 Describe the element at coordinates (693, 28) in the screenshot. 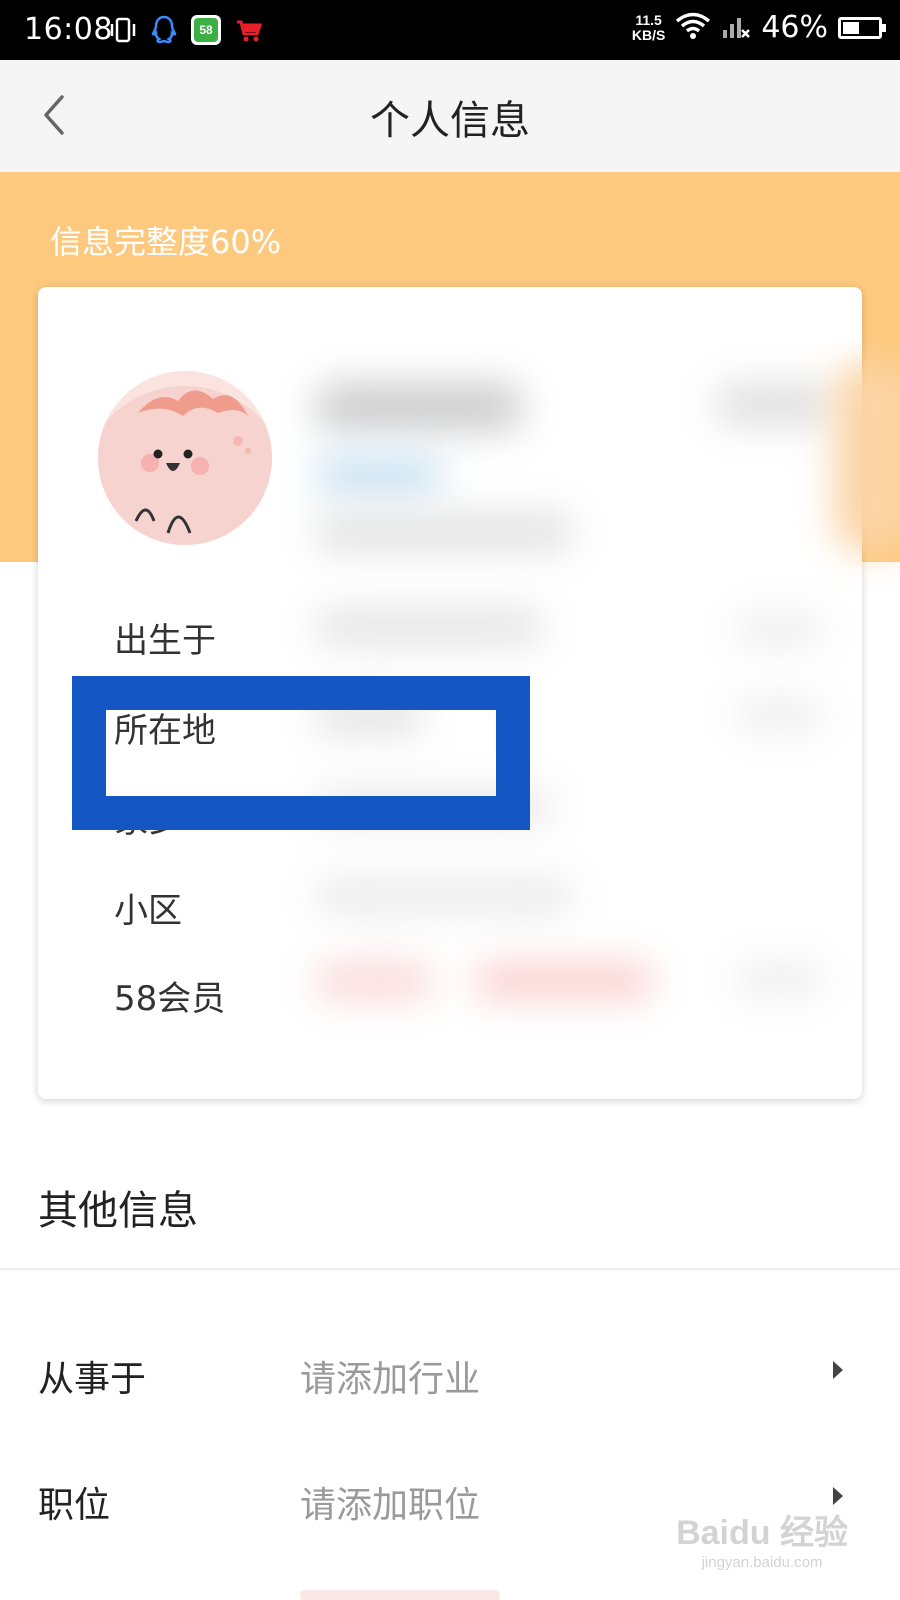

I see `wifi-icon` at that location.